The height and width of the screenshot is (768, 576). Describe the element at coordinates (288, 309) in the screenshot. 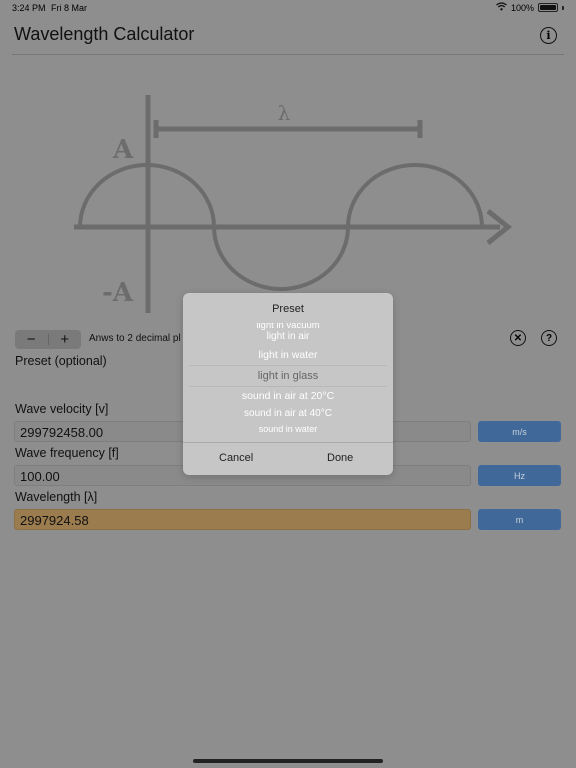

I see `modal-title: Preset` at that location.